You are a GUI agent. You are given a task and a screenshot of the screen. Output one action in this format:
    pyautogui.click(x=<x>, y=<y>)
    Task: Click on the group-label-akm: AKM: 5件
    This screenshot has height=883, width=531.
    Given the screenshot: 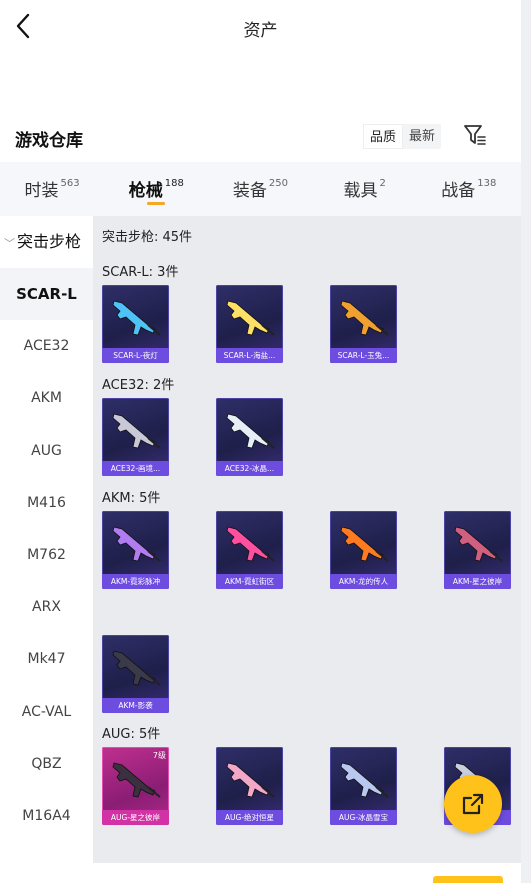 What is the action you would take?
    pyautogui.click(x=131, y=498)
    